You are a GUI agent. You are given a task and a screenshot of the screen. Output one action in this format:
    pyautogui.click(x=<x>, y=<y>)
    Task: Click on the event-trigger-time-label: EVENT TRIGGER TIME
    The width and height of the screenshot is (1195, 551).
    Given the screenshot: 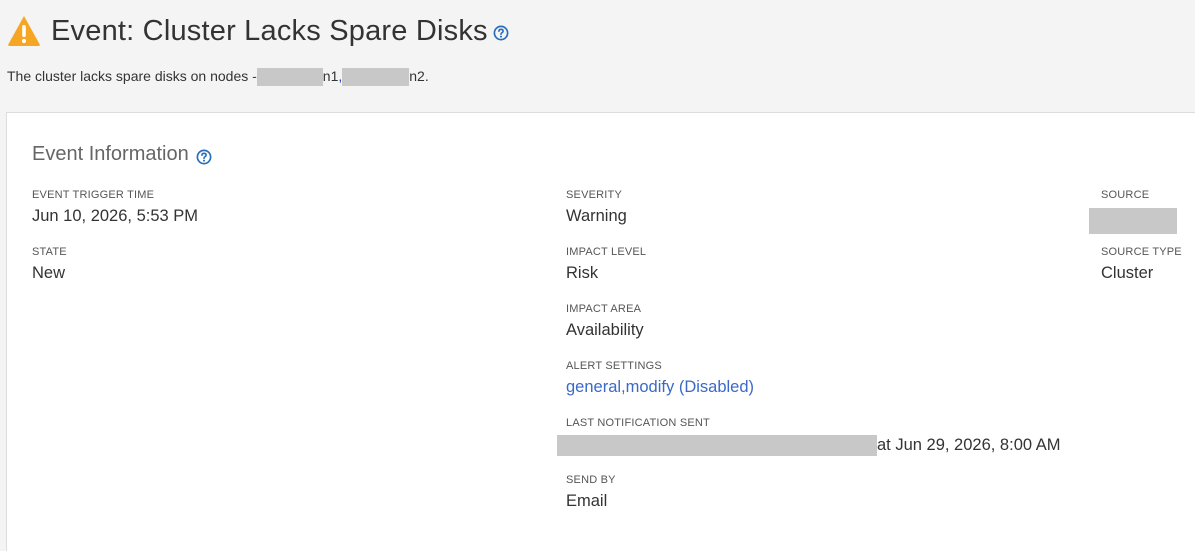 What is the action you would take?
    pyautogui.click(x=93, y=195)
    